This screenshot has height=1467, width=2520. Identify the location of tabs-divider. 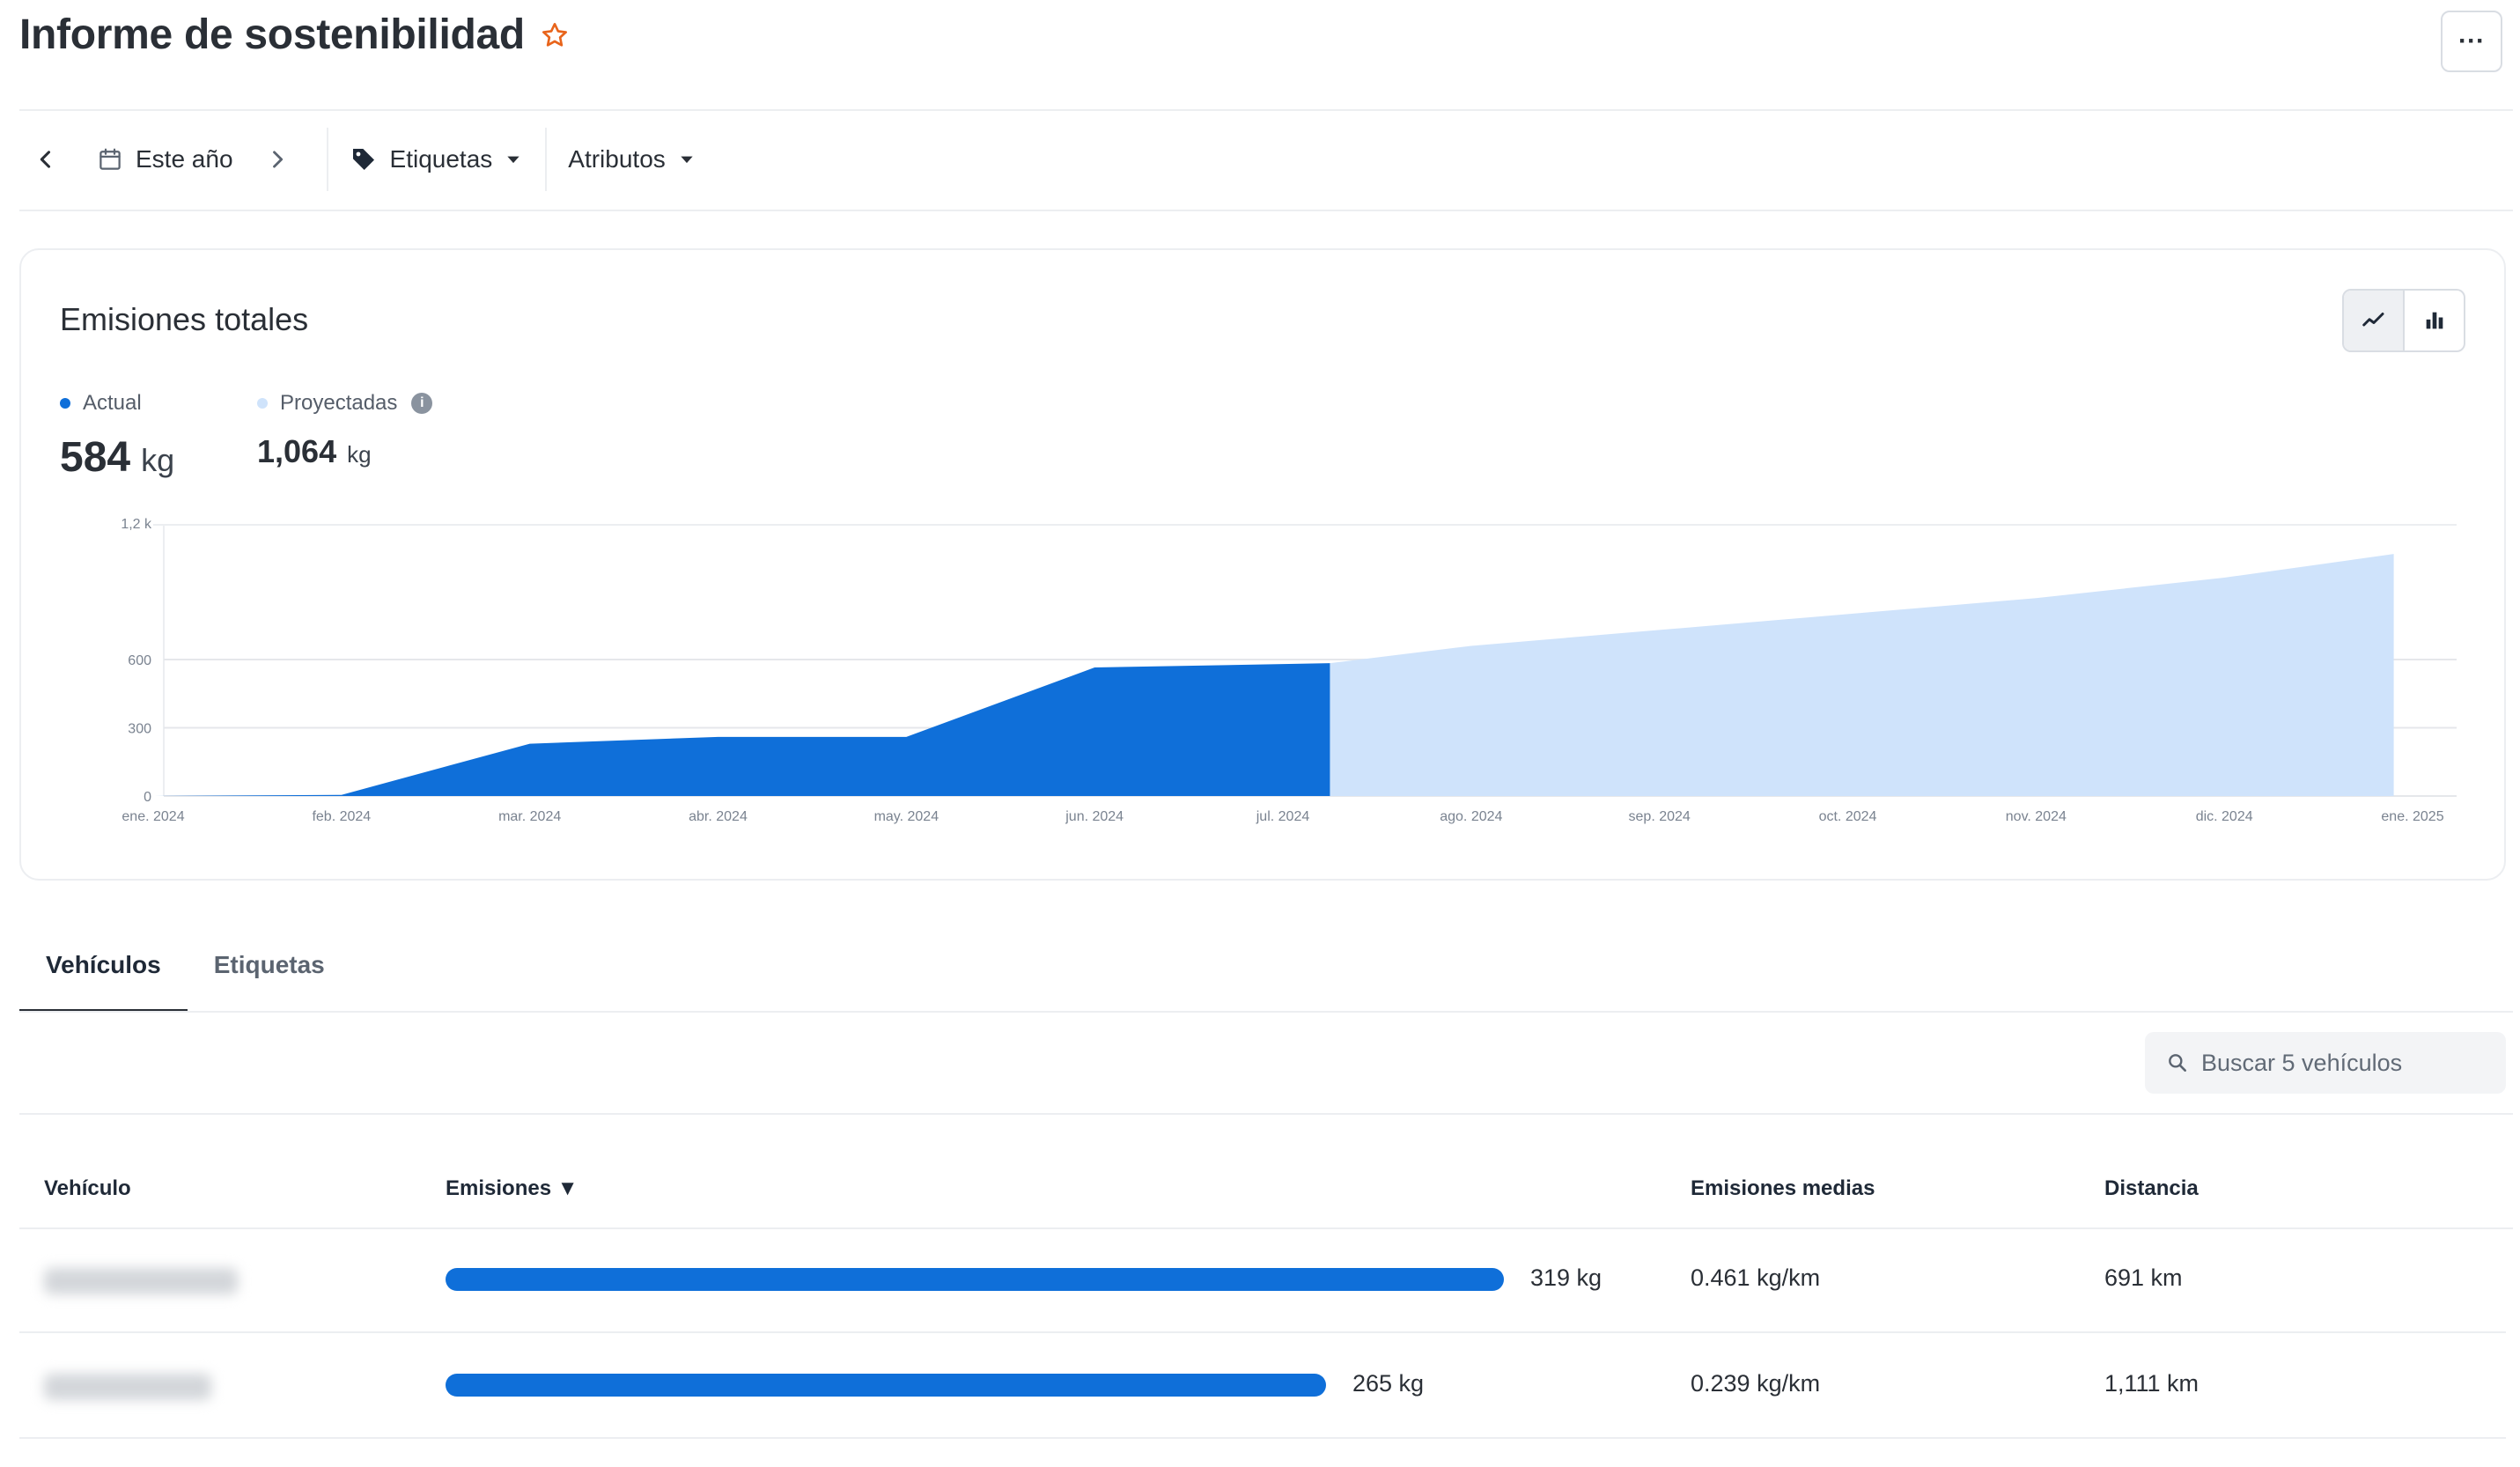
(1266, 1012).